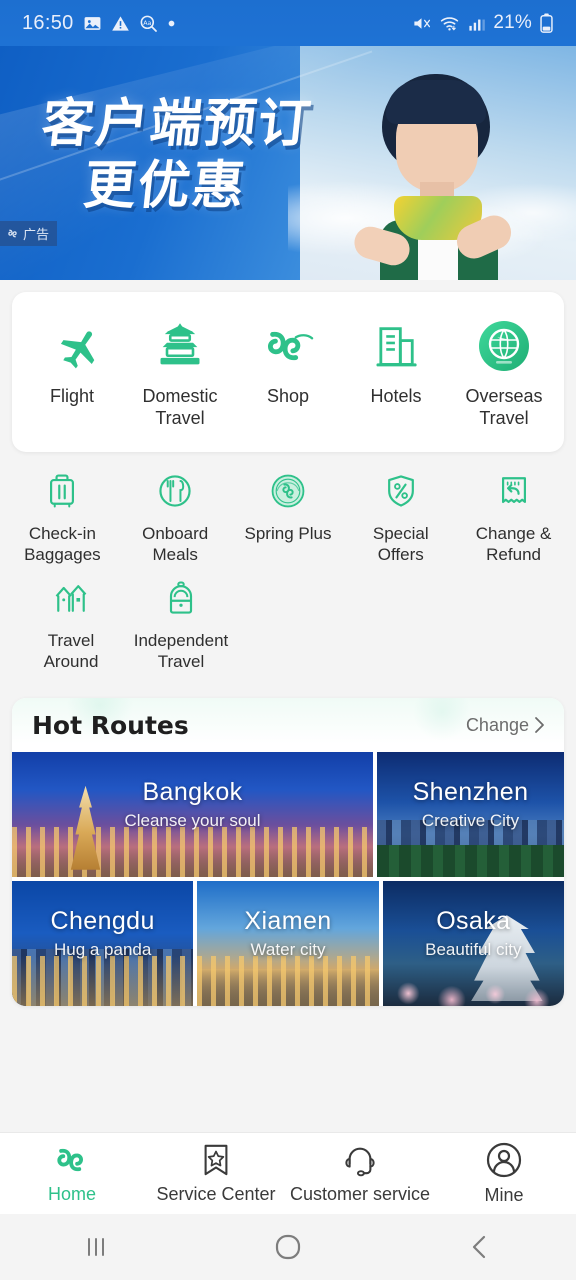 The height and width of the screenshot is (1280, 576). I want to click on cutlery-icon, so click(175, 491).